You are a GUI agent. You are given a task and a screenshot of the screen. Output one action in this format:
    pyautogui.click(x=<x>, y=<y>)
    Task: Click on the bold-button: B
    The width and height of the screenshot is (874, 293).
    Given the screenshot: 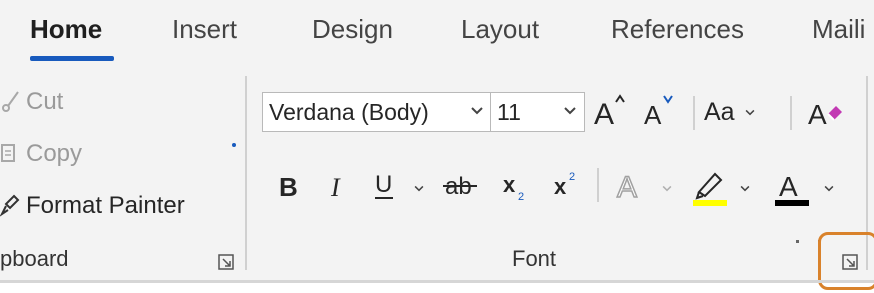 What is the action you would take?
    pyautogui.click(x=288, y=185)
    